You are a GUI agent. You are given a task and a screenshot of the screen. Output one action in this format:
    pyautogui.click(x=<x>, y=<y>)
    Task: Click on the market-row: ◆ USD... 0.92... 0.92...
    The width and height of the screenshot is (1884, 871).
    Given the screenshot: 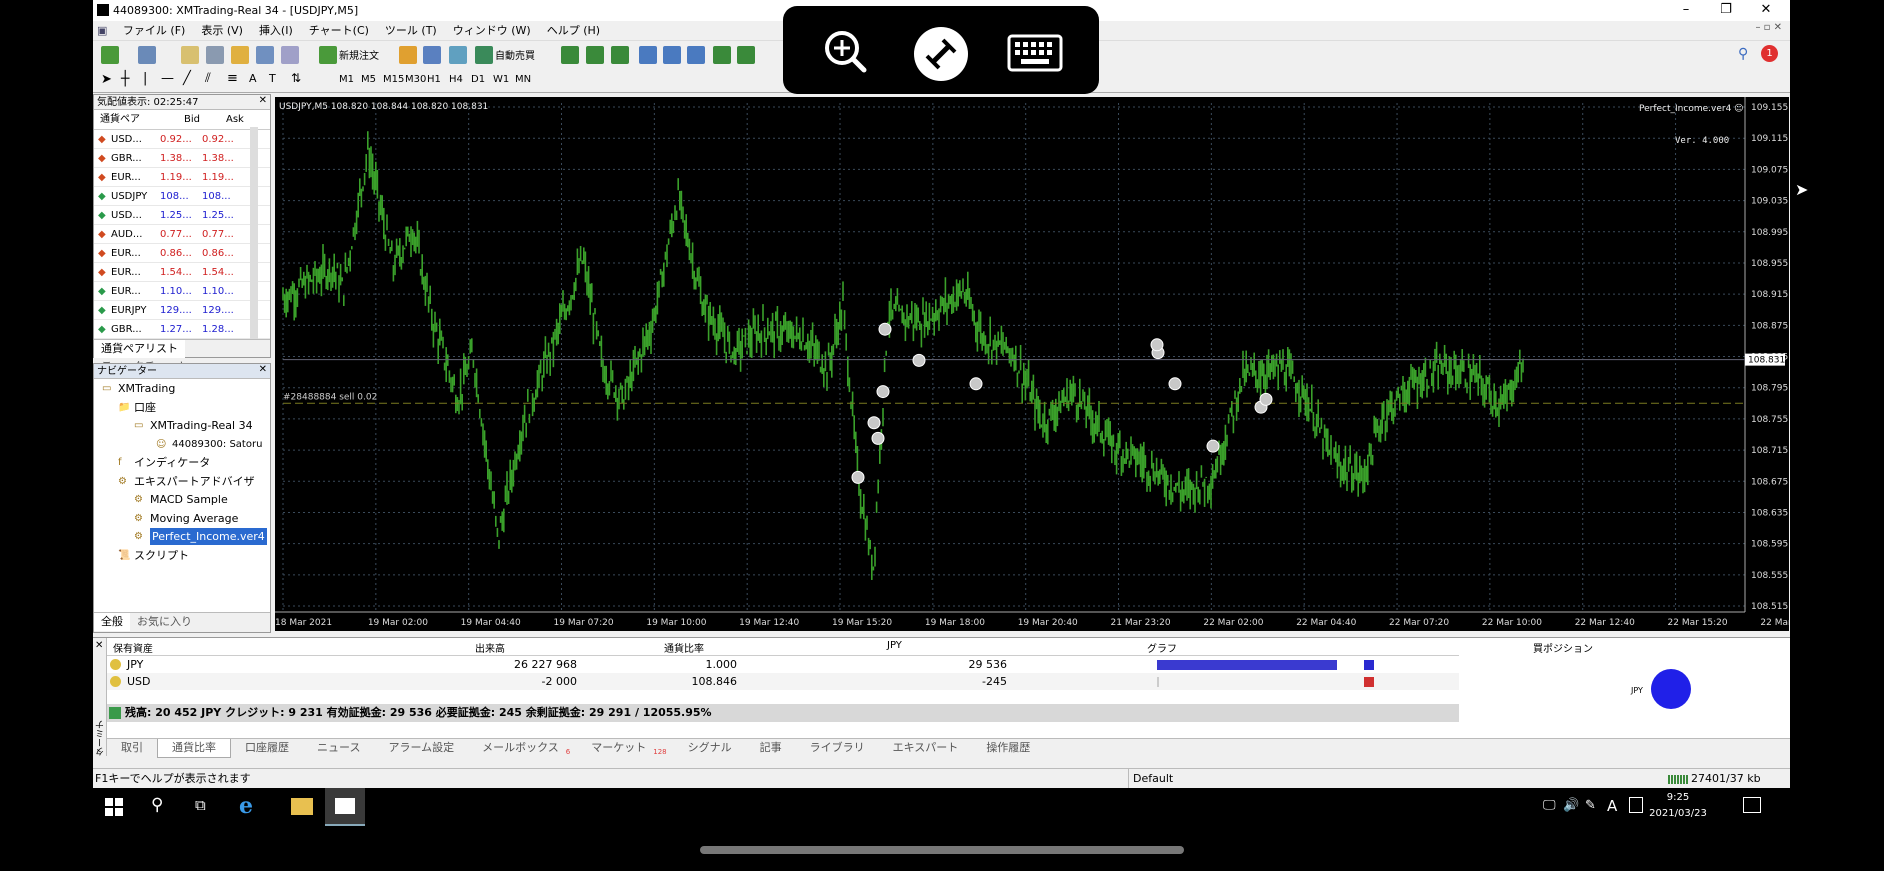 What is the action you would take?
    pyautogui.click(x=182, y=139)
    